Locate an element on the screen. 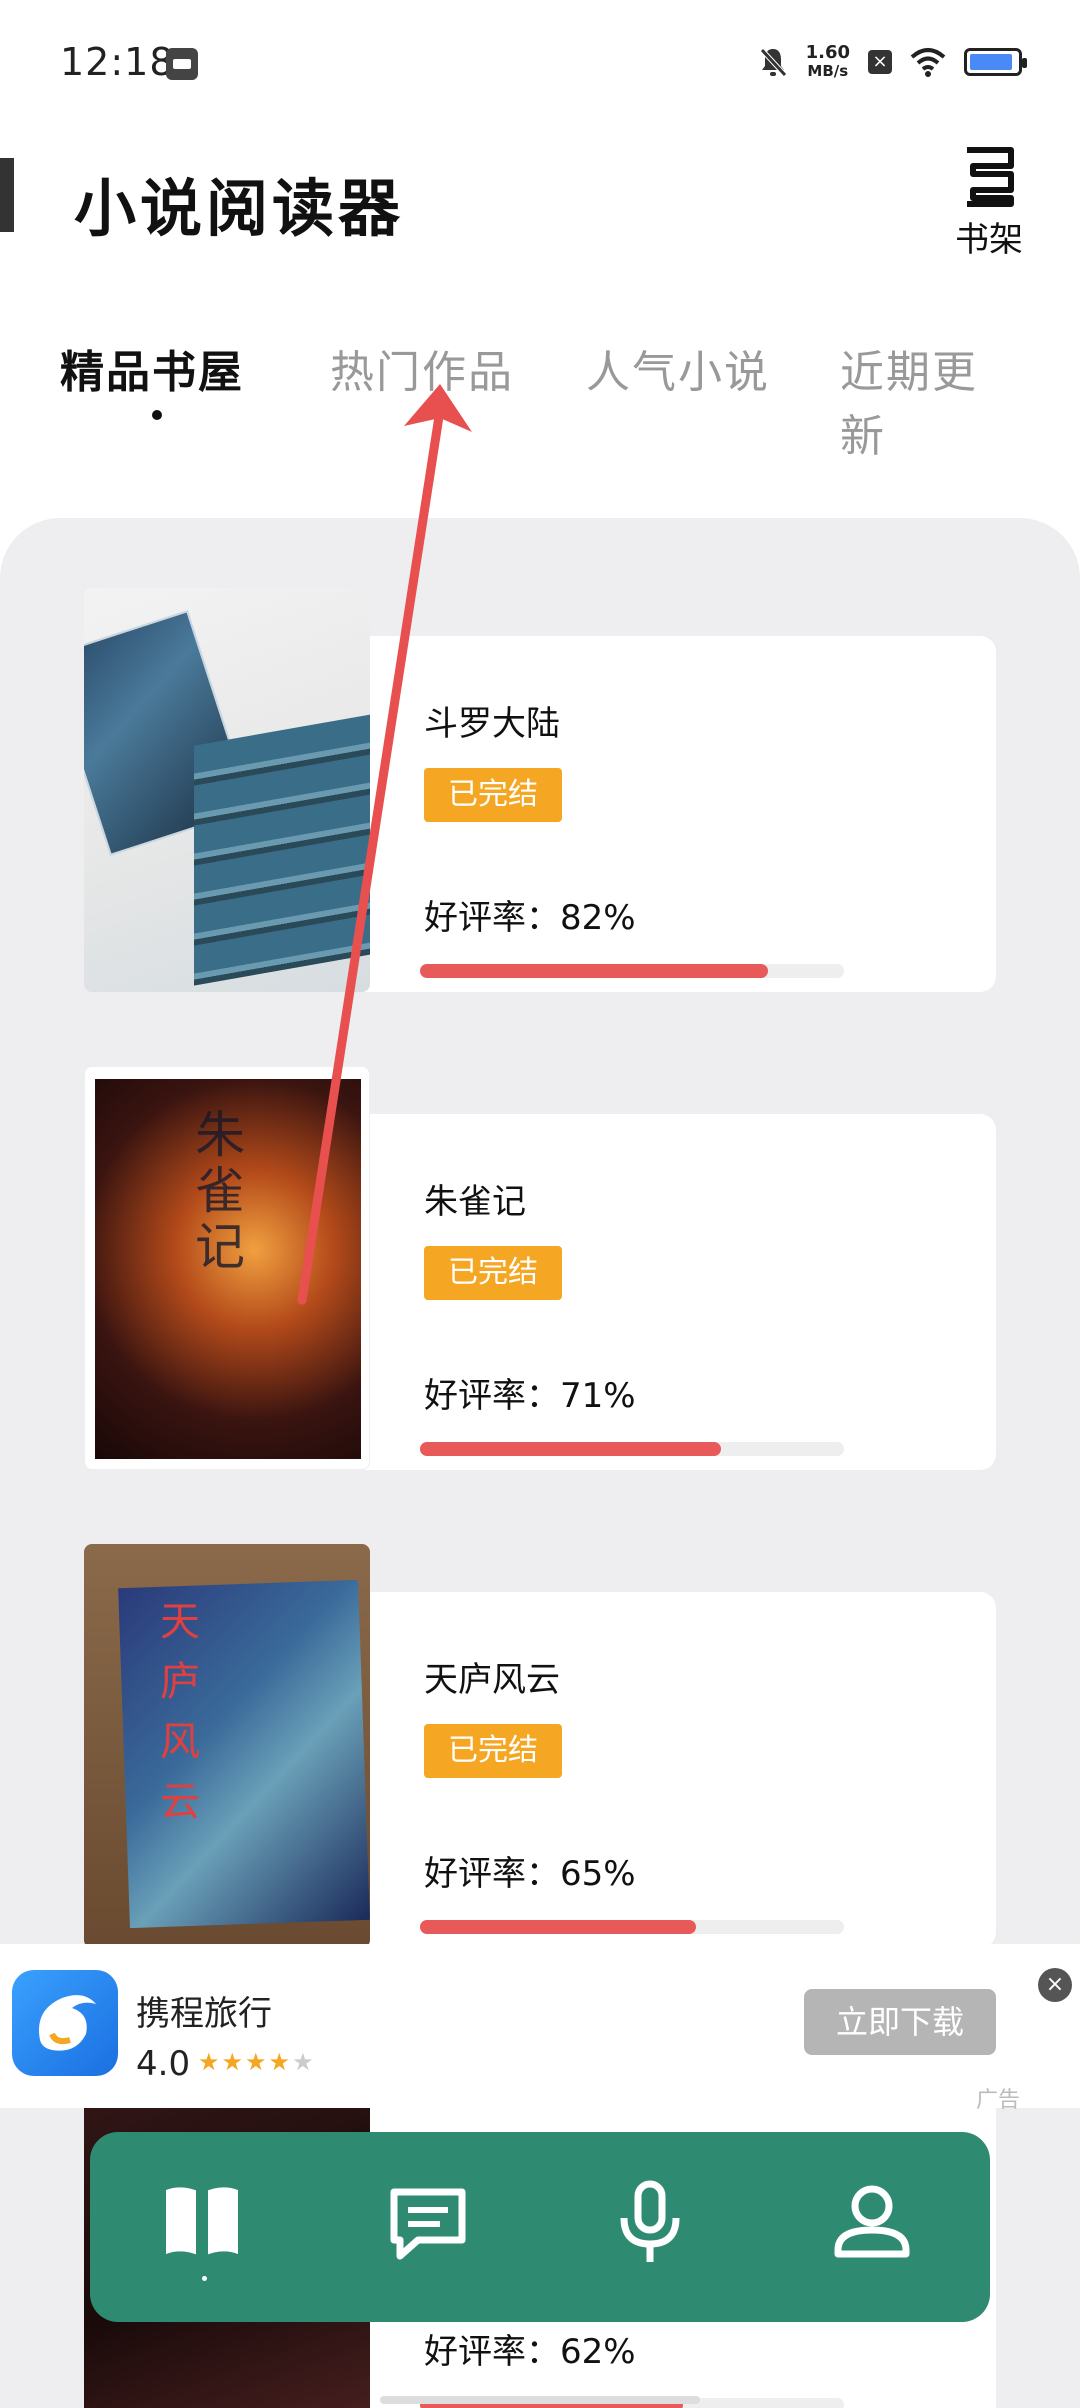  network-speed: 1.60 MB/s is located at coordinates (827, 61).